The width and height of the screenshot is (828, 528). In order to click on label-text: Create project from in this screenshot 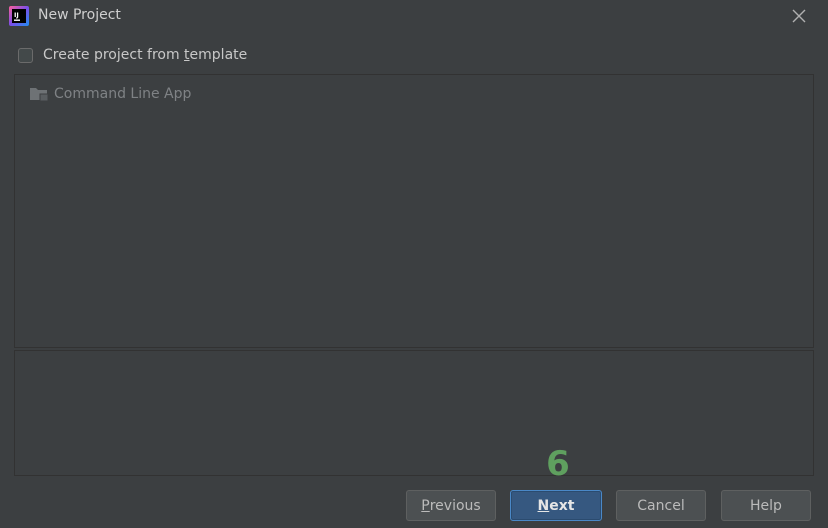, I will do `click(114, 55)`.